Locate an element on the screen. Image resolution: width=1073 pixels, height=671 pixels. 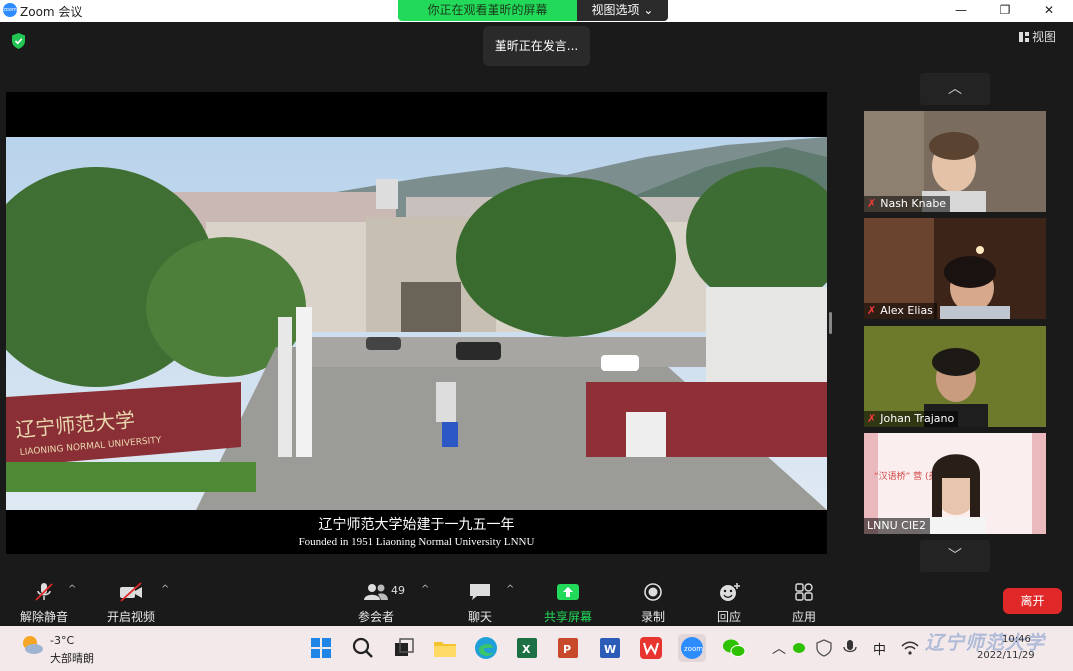
start-video-button: 开启视频 is located at coordinates (131, 603).